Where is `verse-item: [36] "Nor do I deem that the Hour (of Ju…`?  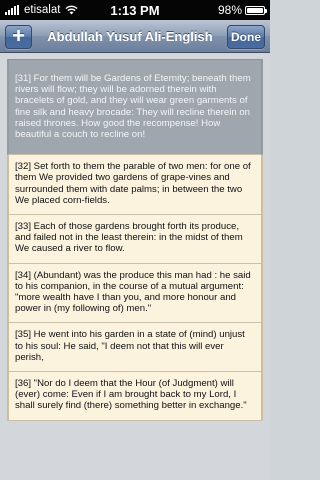
verse-item: [36] "Nor do I deem that the Hour (of Ju… is located at coordinates (135, 396).